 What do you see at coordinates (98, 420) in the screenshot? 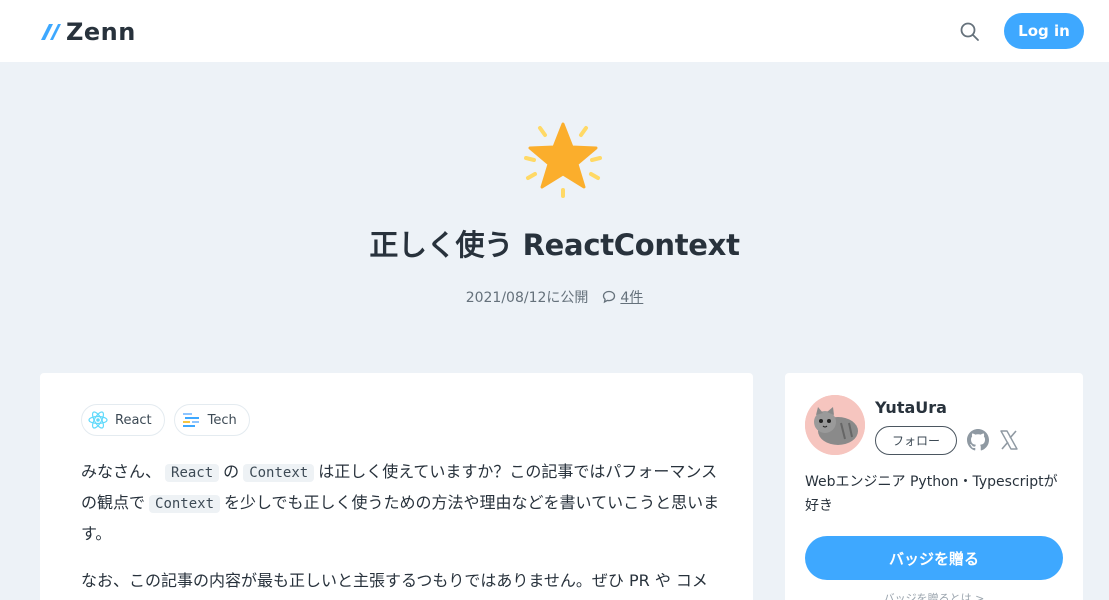
I see `react-icon` at bounding box center [98, 420].